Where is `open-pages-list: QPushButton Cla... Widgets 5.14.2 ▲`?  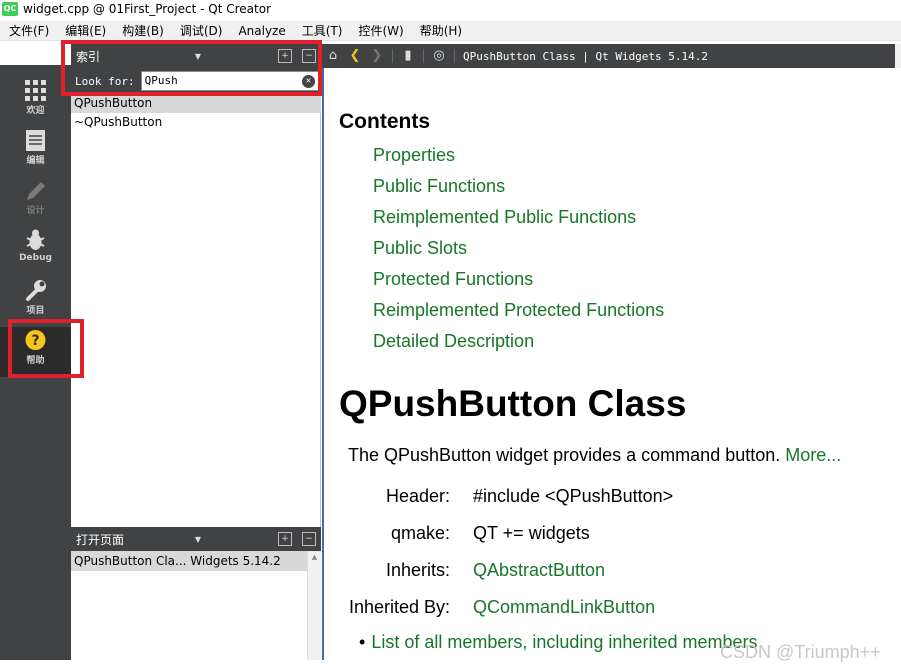 open-pages-list: QPushButton Cla... Widgets 5.14.2 ▲ is located at coordinates (196, 605).